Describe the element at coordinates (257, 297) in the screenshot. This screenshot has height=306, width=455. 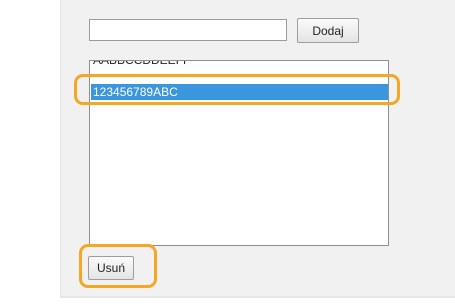
I see `bottom-divider` at that location.